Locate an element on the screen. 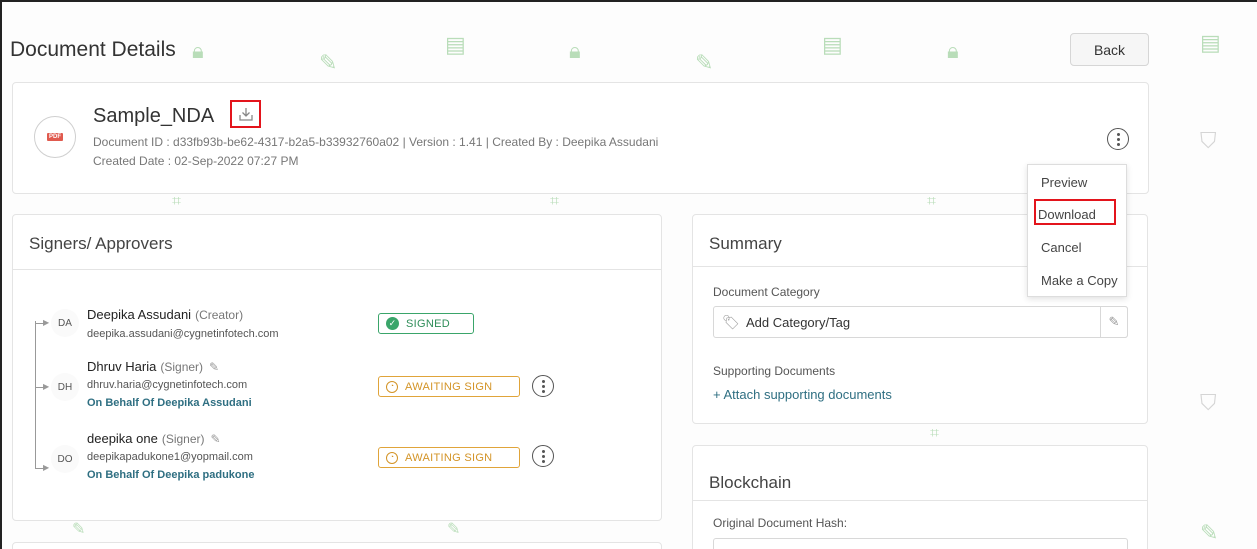 The image size is (1257, 549). status-badge-signed: ✓ SIGNED is located at coordinates (426, 323).